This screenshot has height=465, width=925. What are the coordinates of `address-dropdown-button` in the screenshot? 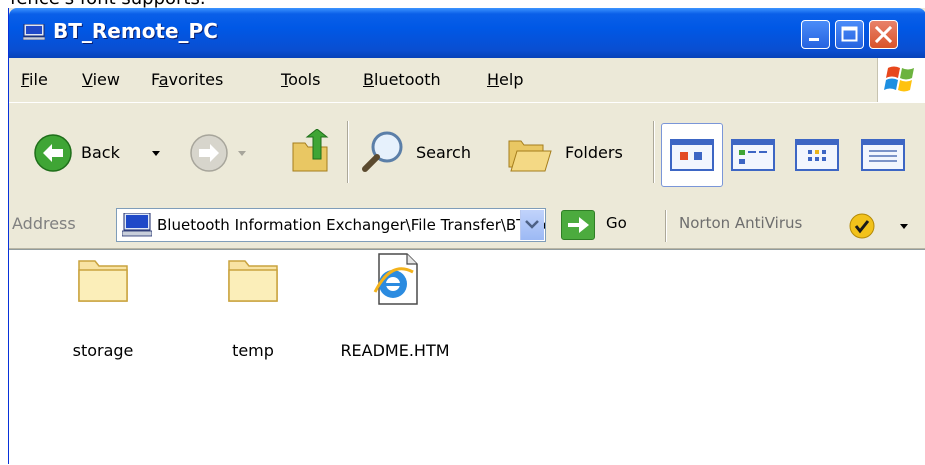 It's located at (532, 225).